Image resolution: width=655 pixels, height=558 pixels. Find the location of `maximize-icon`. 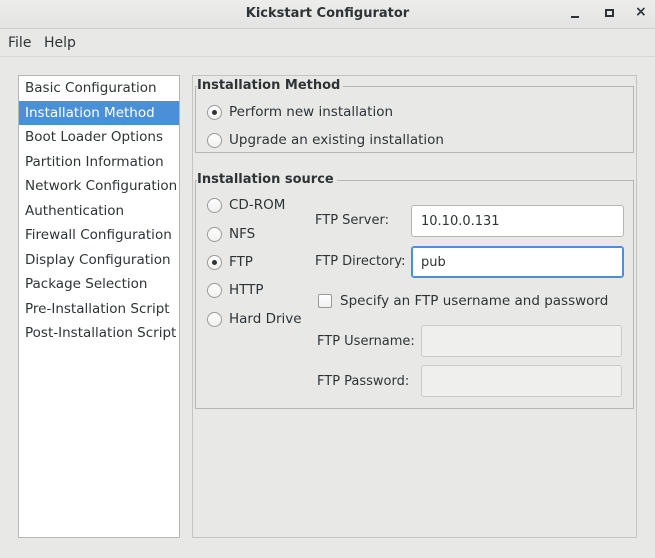

maximize-icon is located at coordinates (609, 13).